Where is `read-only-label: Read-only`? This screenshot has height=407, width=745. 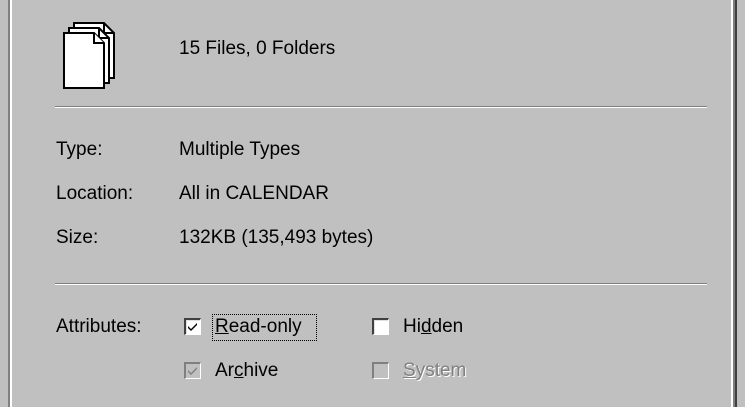 read-only-label: Read-only is located at coordinates (258, 327).